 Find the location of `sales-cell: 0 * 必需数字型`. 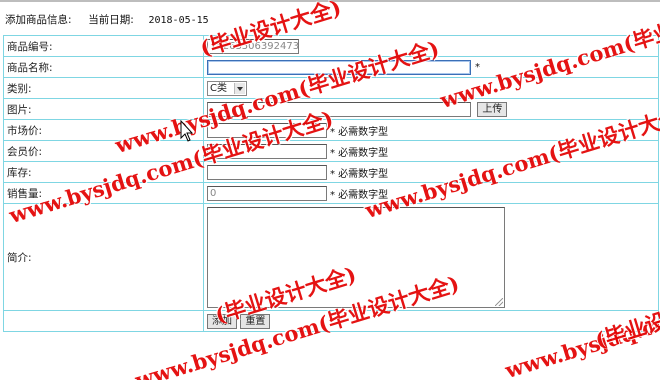

sales-cell: 0 * 必需数字型 is located at coordinates (431, 193).